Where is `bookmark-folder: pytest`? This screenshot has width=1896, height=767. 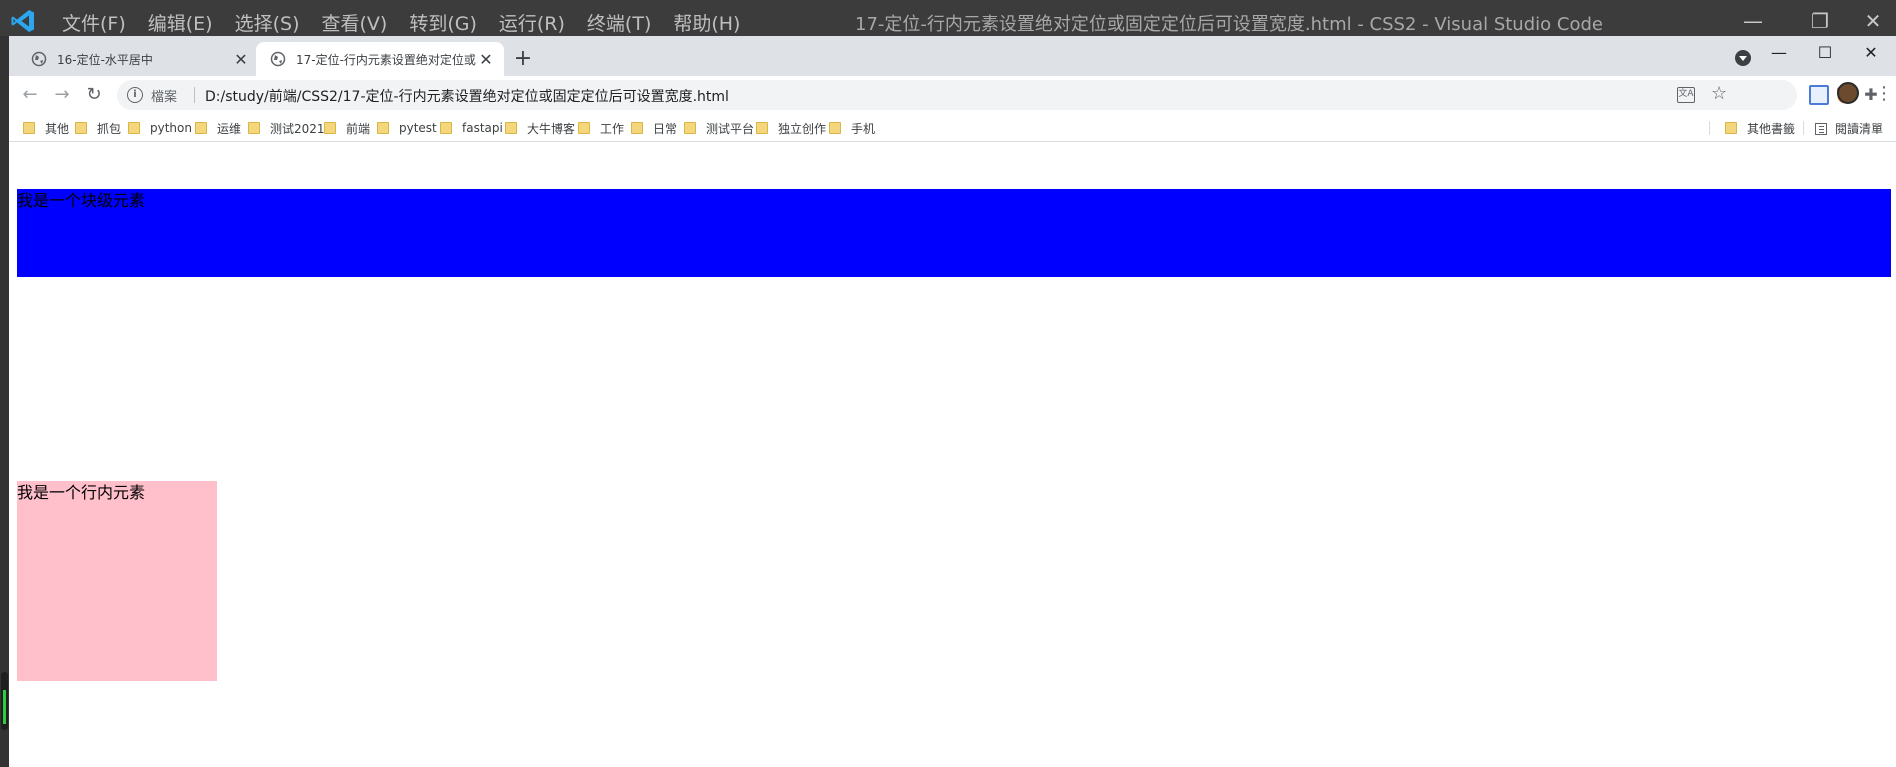 bookmark-folder: pytest is located at coordinates (407, 128).